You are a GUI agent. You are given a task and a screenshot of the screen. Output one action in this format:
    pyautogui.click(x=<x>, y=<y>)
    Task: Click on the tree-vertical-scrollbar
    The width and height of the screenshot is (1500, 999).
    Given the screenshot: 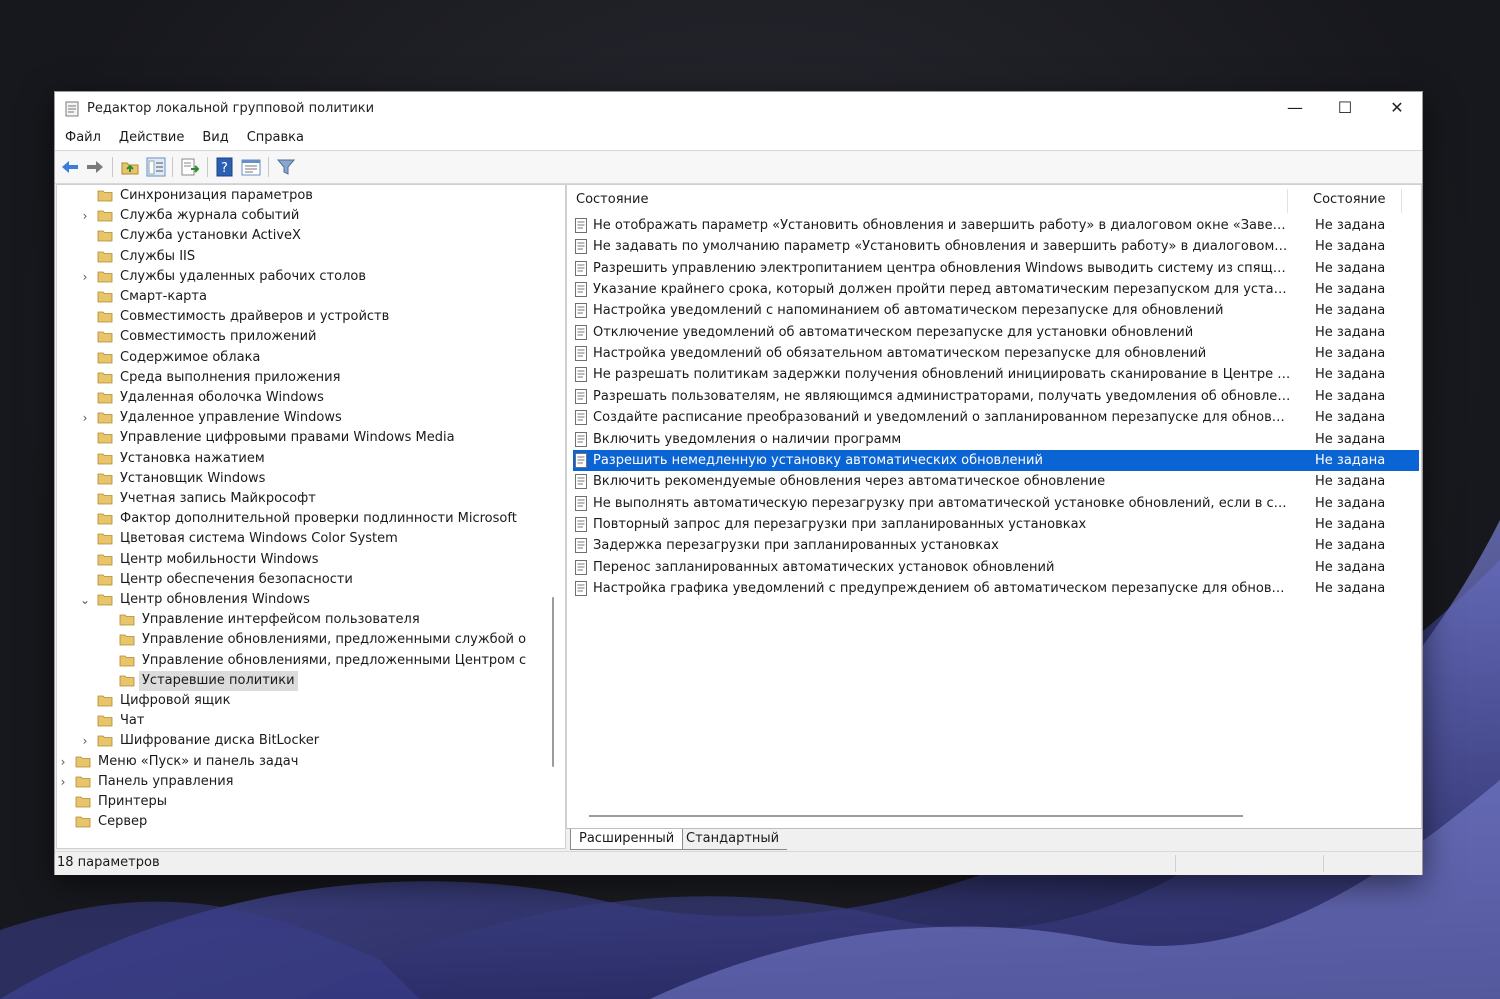 What is the action you would take?
    pyautogui.click(x=553, y=682)
    